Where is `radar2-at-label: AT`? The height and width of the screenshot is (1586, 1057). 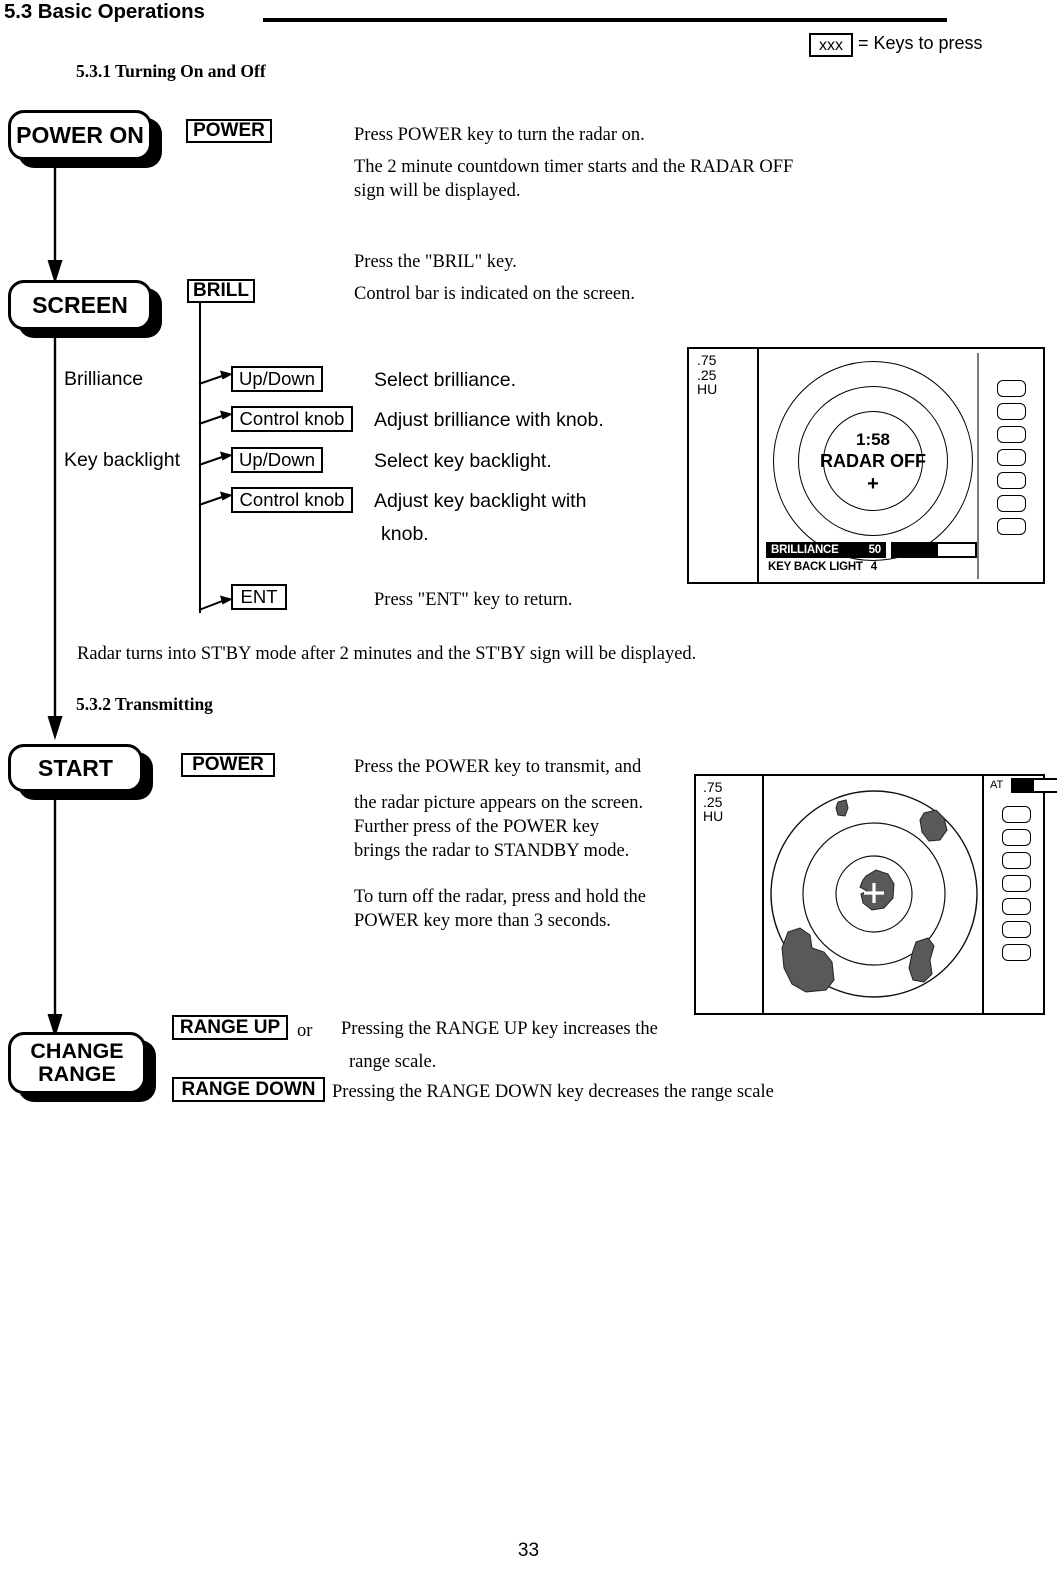 radar2-at-label: AT is located at coordinates (997, 785).